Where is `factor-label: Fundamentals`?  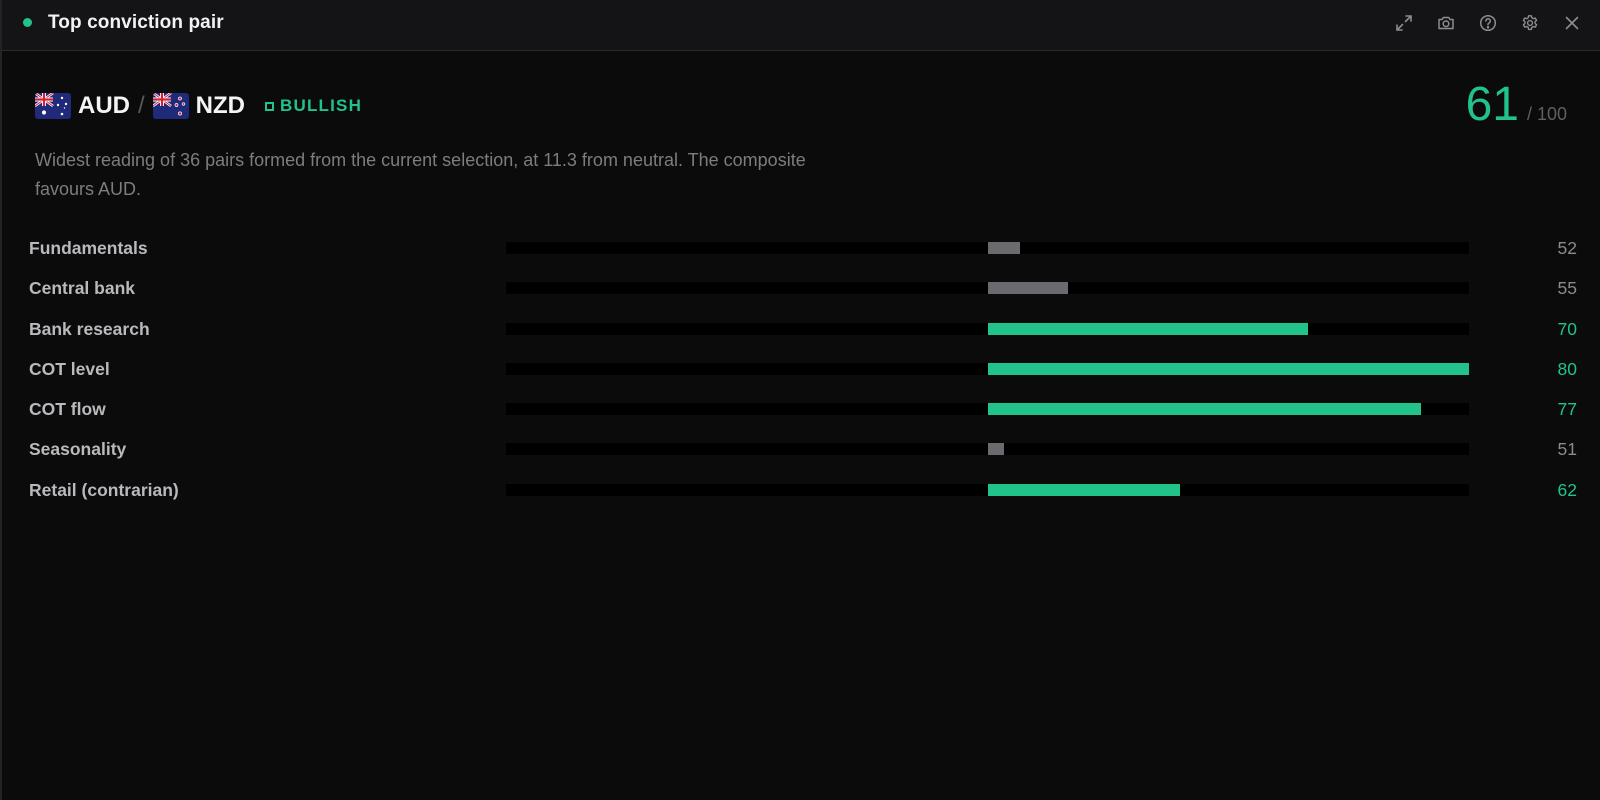 factor-label: Fundamentals is located at coordinates (88, 248).